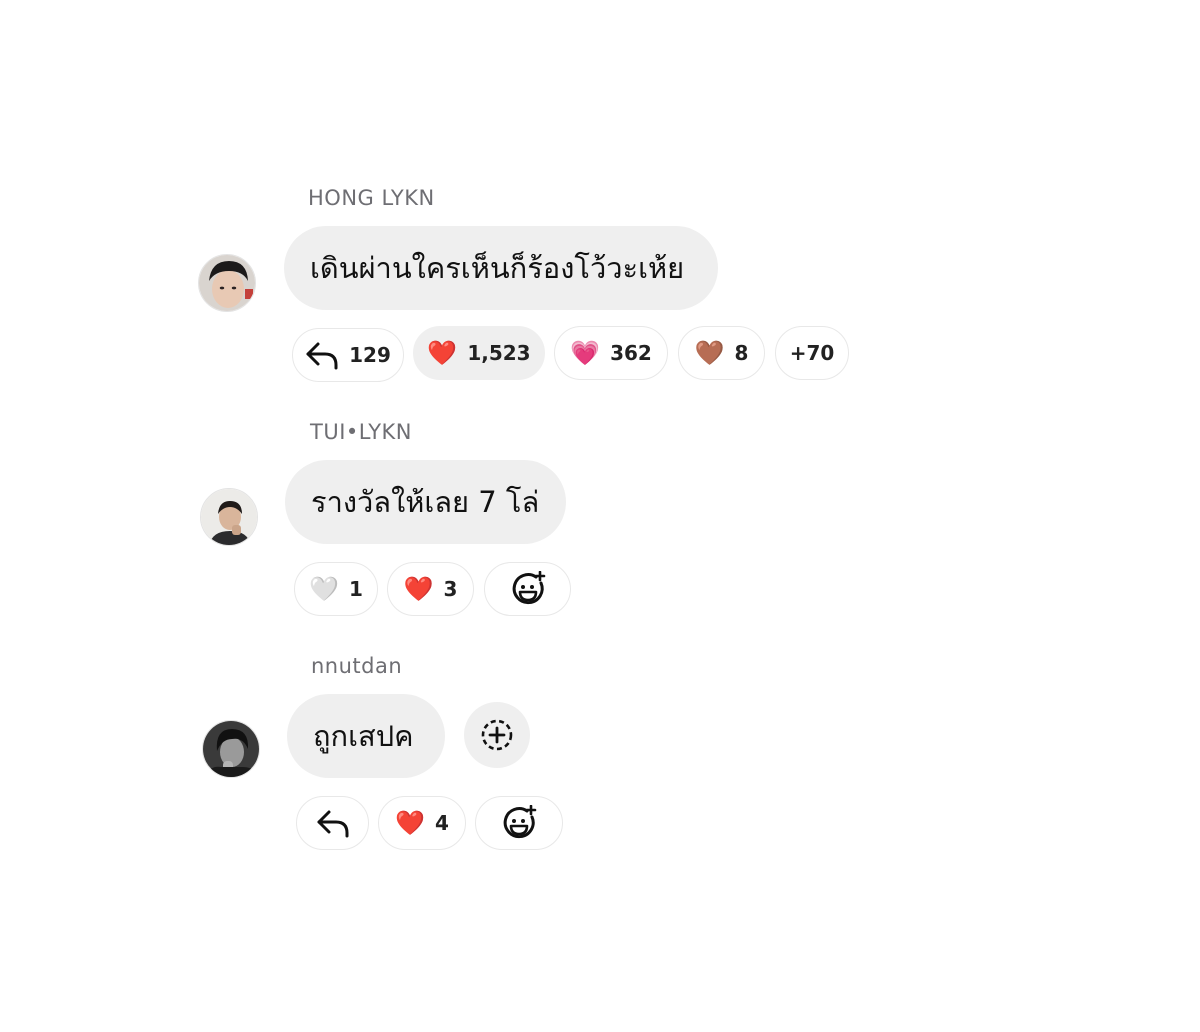 Image resolution: width=1200 pixels, height=1032 pixels. I want to click on reaction-red-heart: ❤️ 1,523, so click(479, 353).